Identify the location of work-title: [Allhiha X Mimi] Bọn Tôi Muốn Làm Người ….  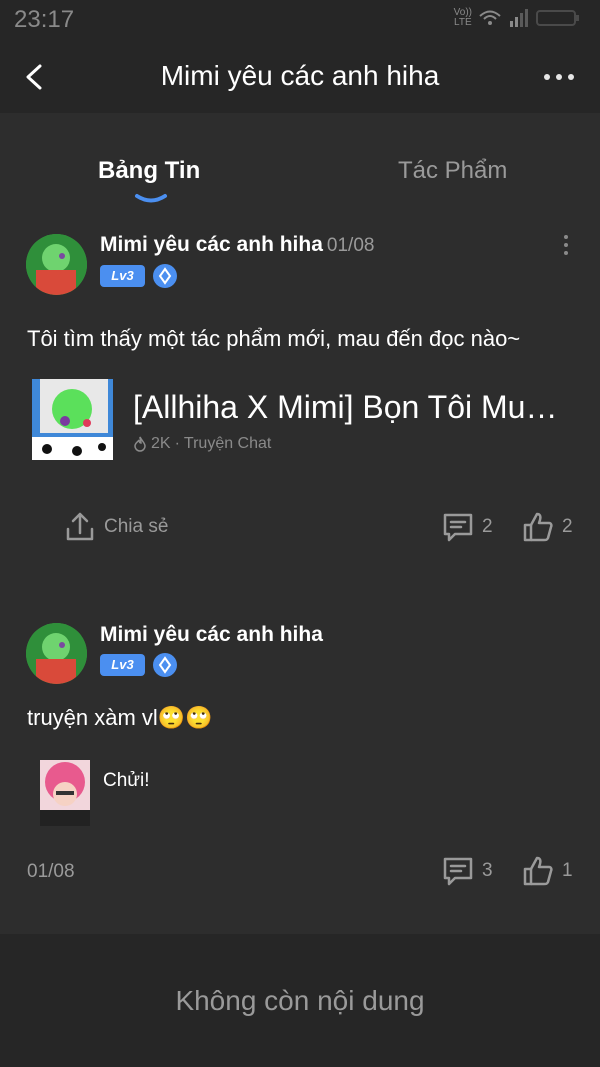
(353, 407).